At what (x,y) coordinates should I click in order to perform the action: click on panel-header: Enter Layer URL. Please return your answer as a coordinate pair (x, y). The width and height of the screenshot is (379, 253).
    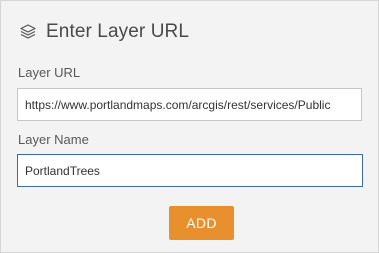
    Looking at the image, I should click on (104, 32).